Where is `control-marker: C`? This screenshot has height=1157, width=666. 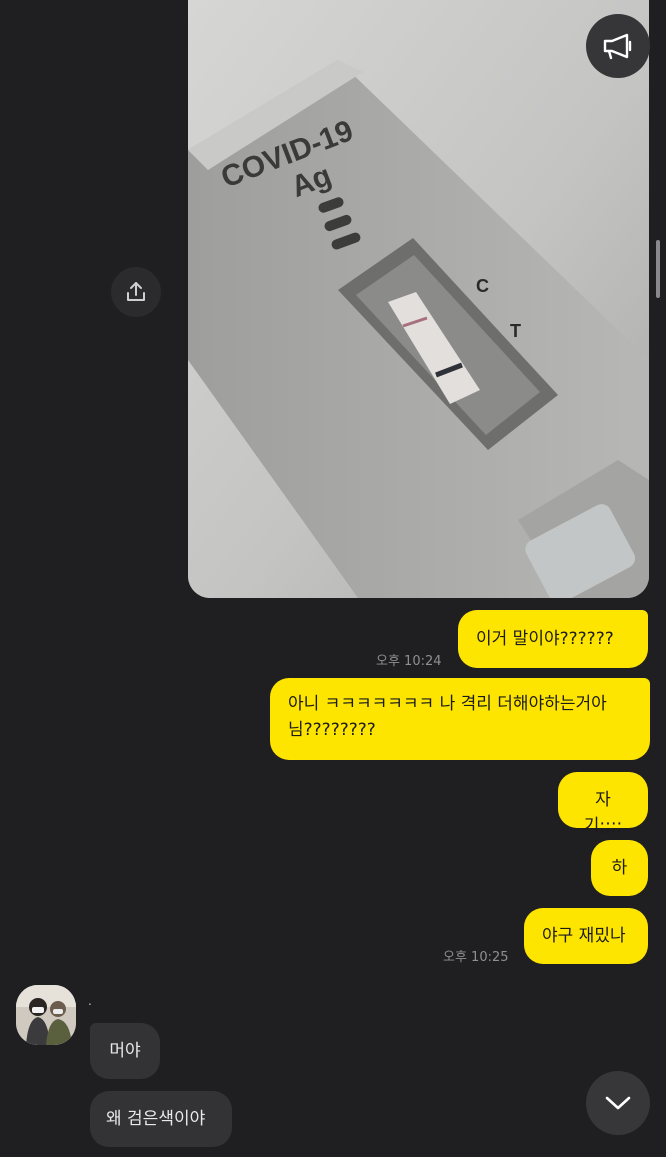
control-marker: C is located at coordinates (482, 286).